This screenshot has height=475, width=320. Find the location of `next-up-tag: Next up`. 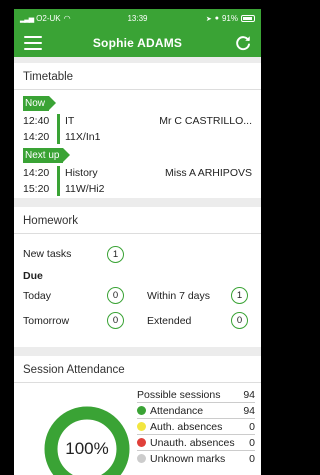

next-up-tag: Next up is located at coordinates (47, 155).